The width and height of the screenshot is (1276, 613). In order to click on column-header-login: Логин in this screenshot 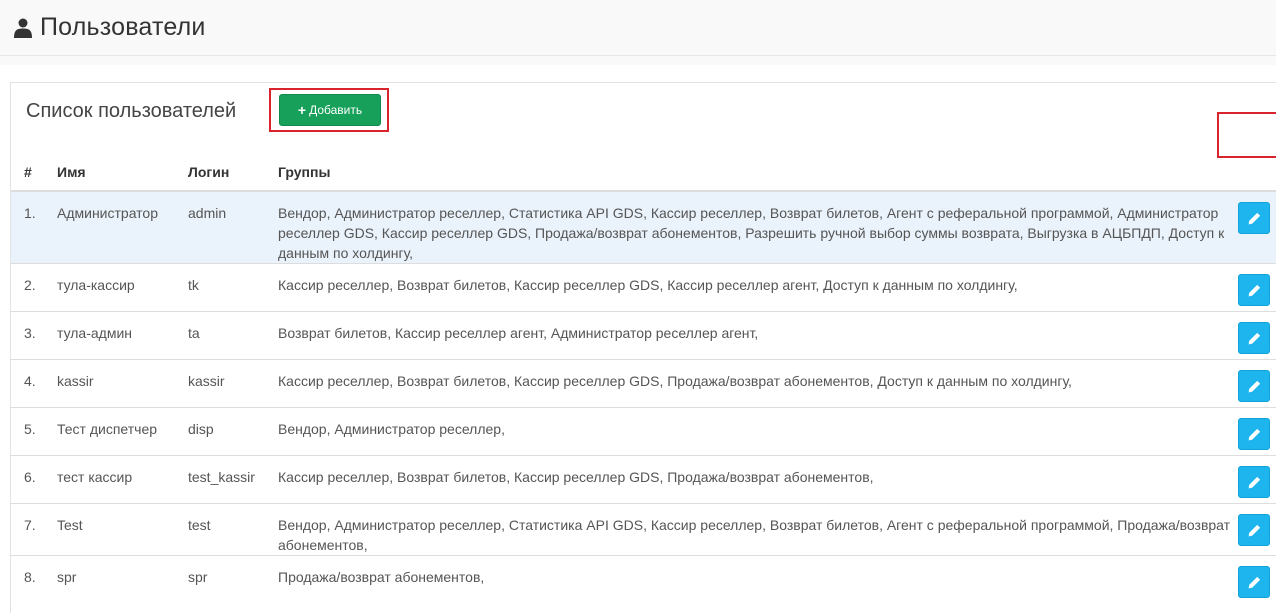, I will do `click(233, 172)`.